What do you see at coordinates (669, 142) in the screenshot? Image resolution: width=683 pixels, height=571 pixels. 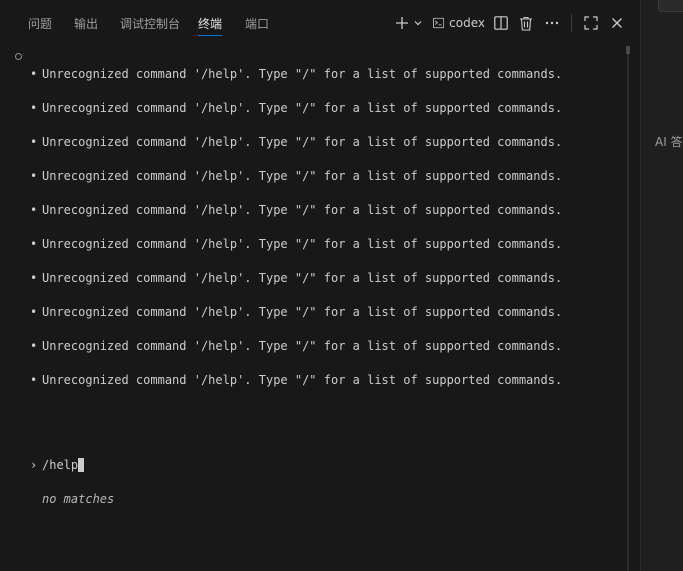 I see `side-panel-label: AI 答` at bounding box center [669, 142].